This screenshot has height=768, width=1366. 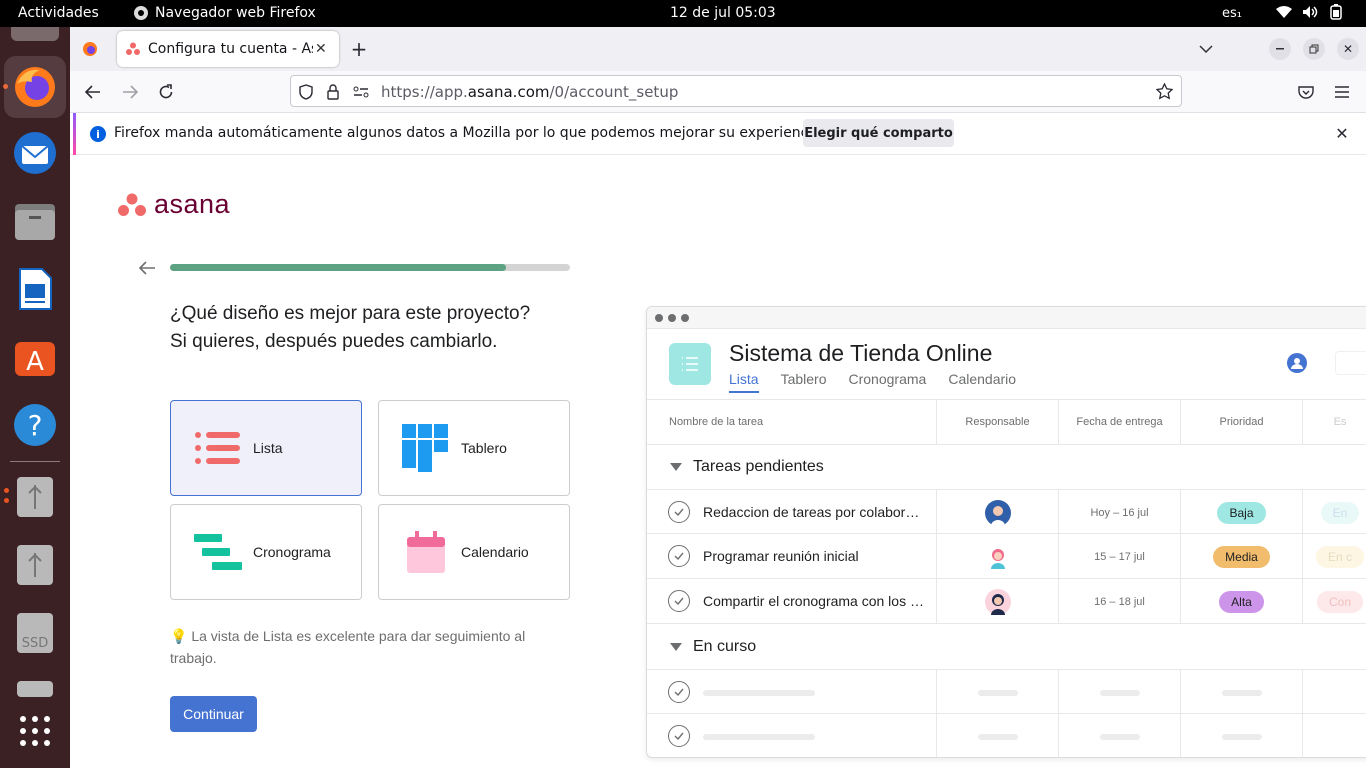 I want to click on minimize-window-icon, so click(x=1280, y=49).